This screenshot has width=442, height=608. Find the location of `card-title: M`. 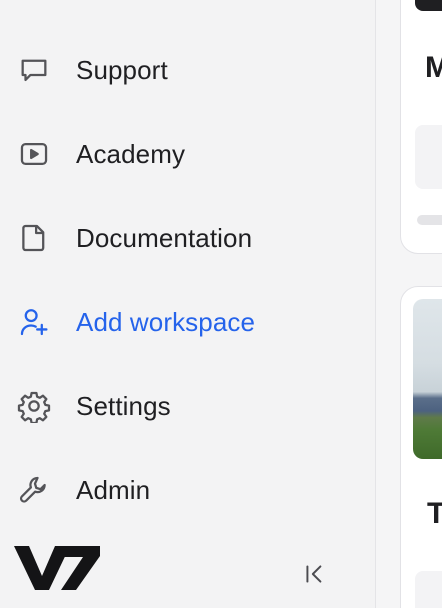

card-title: M is located at coordinates (433, 68).